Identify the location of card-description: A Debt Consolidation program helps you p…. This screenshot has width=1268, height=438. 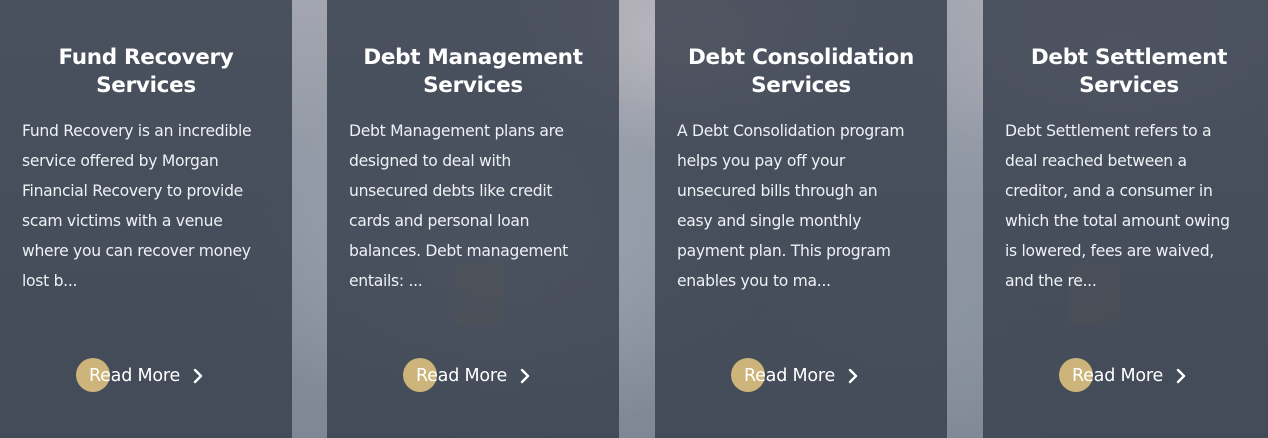
(791, 206).